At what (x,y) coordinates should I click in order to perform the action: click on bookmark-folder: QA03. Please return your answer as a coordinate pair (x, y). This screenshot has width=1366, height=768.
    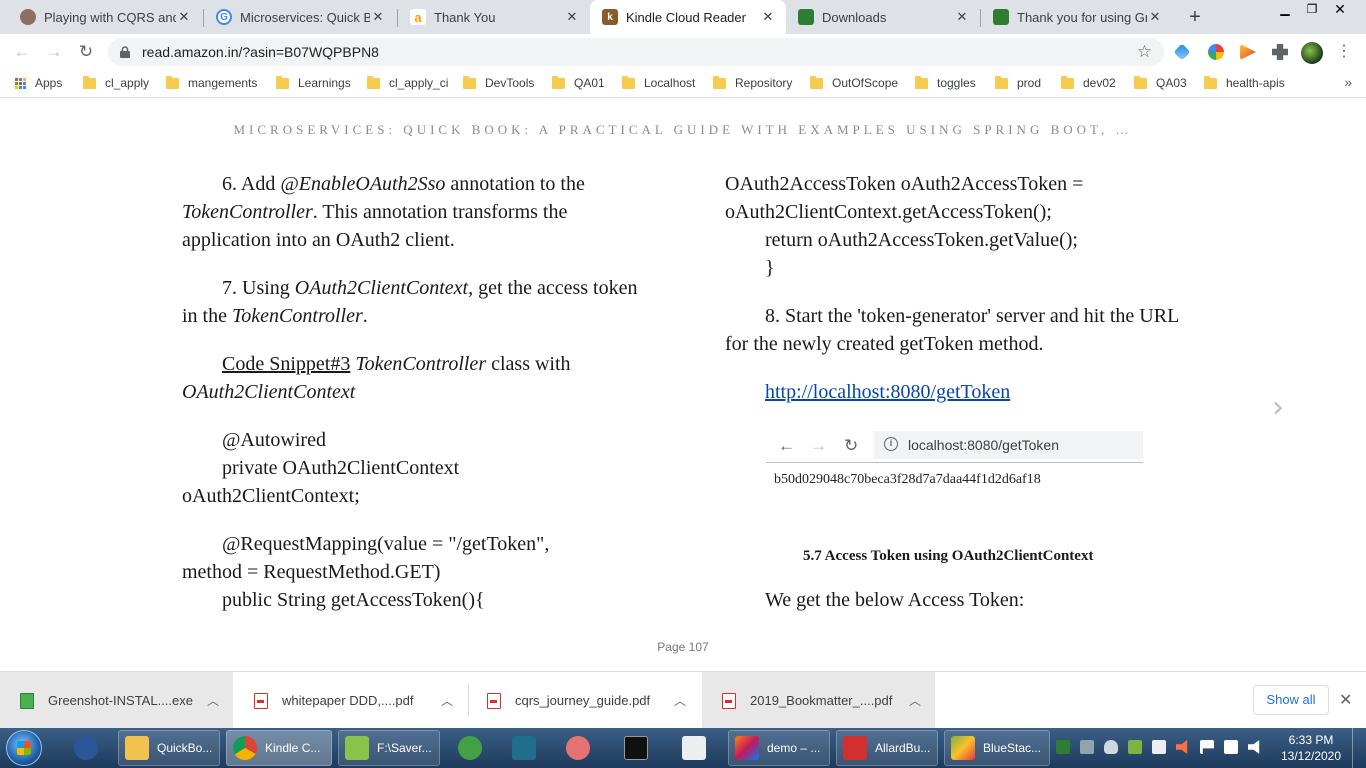
    Looking at the image, I should click on (1160, 82).